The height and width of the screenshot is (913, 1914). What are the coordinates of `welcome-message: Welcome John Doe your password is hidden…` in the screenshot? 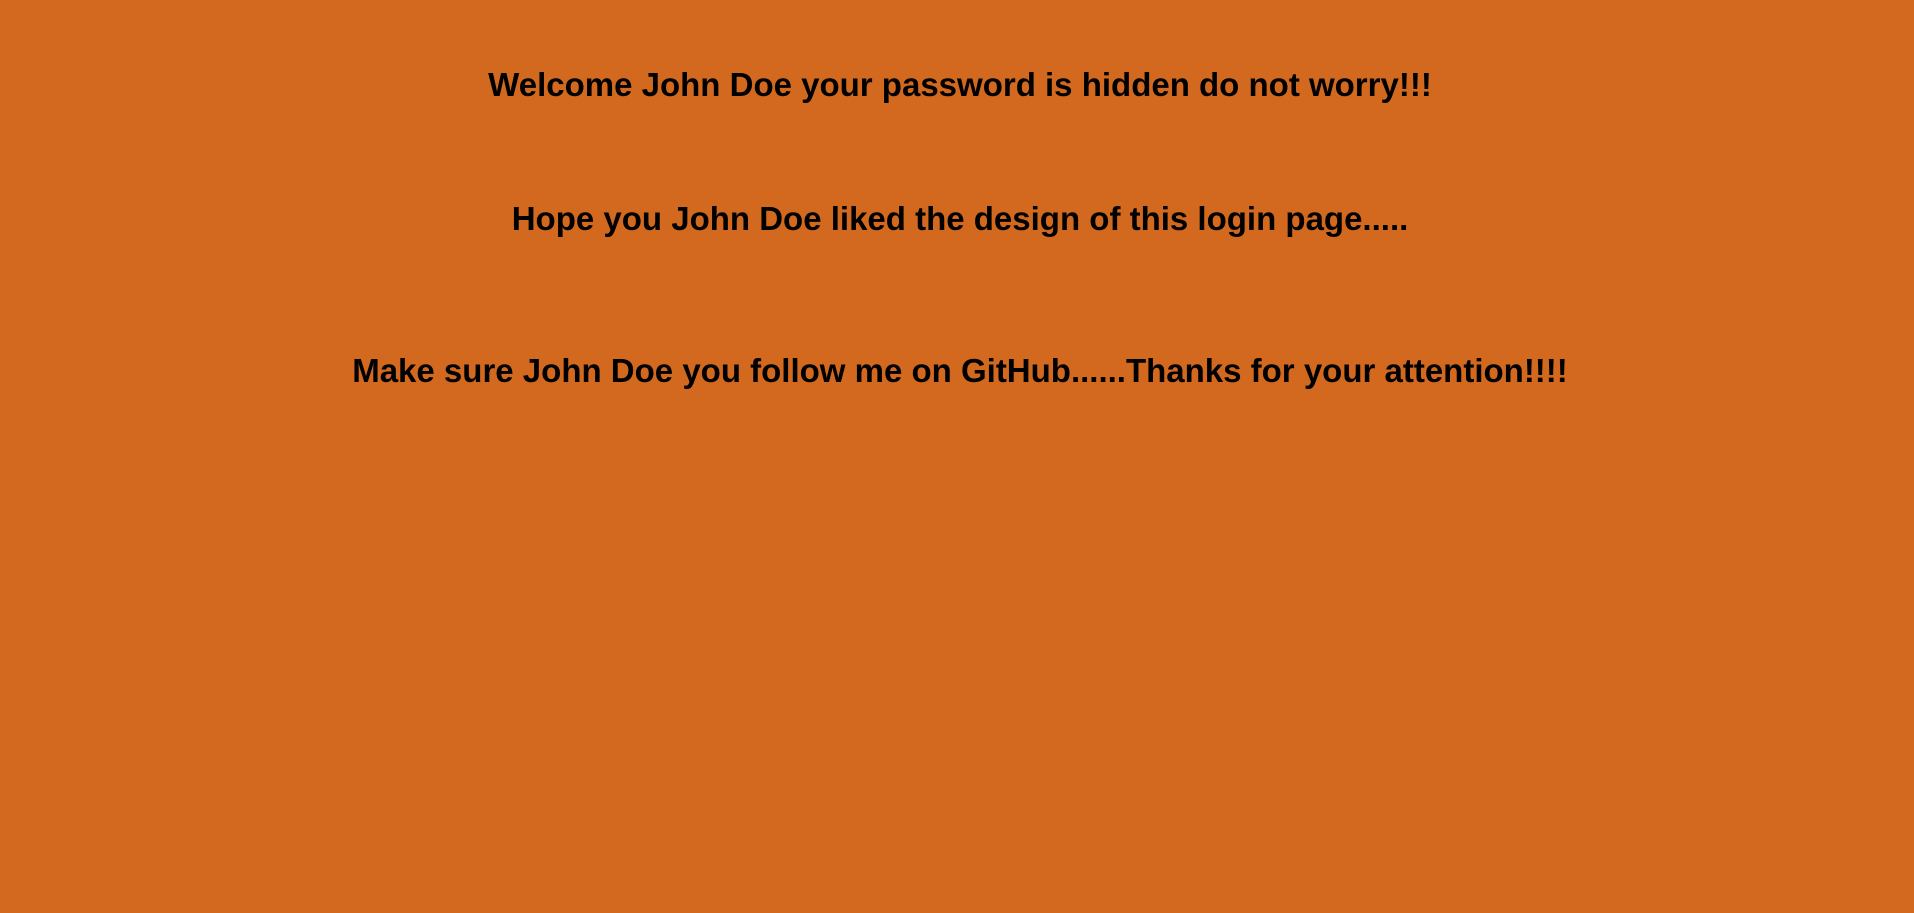 It's located at (960, 84).